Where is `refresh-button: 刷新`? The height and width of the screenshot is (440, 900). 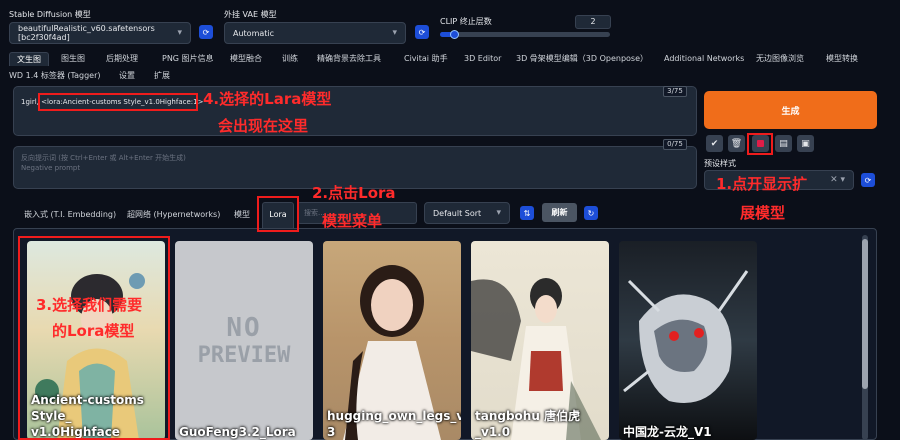 refresh-button: 刷新 is located at coordinates (559, 212).